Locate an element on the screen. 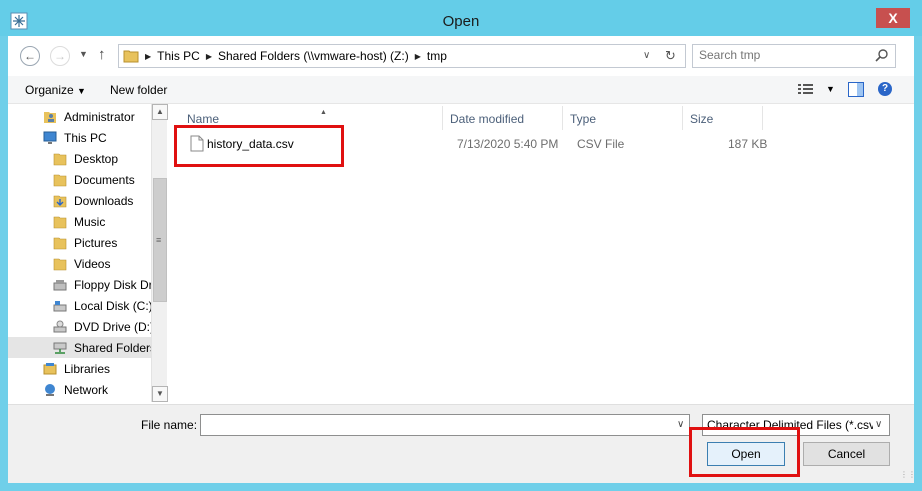 The width and height of the screenshot is (922, 491). close-button: X is located at coordinates (893, 18).